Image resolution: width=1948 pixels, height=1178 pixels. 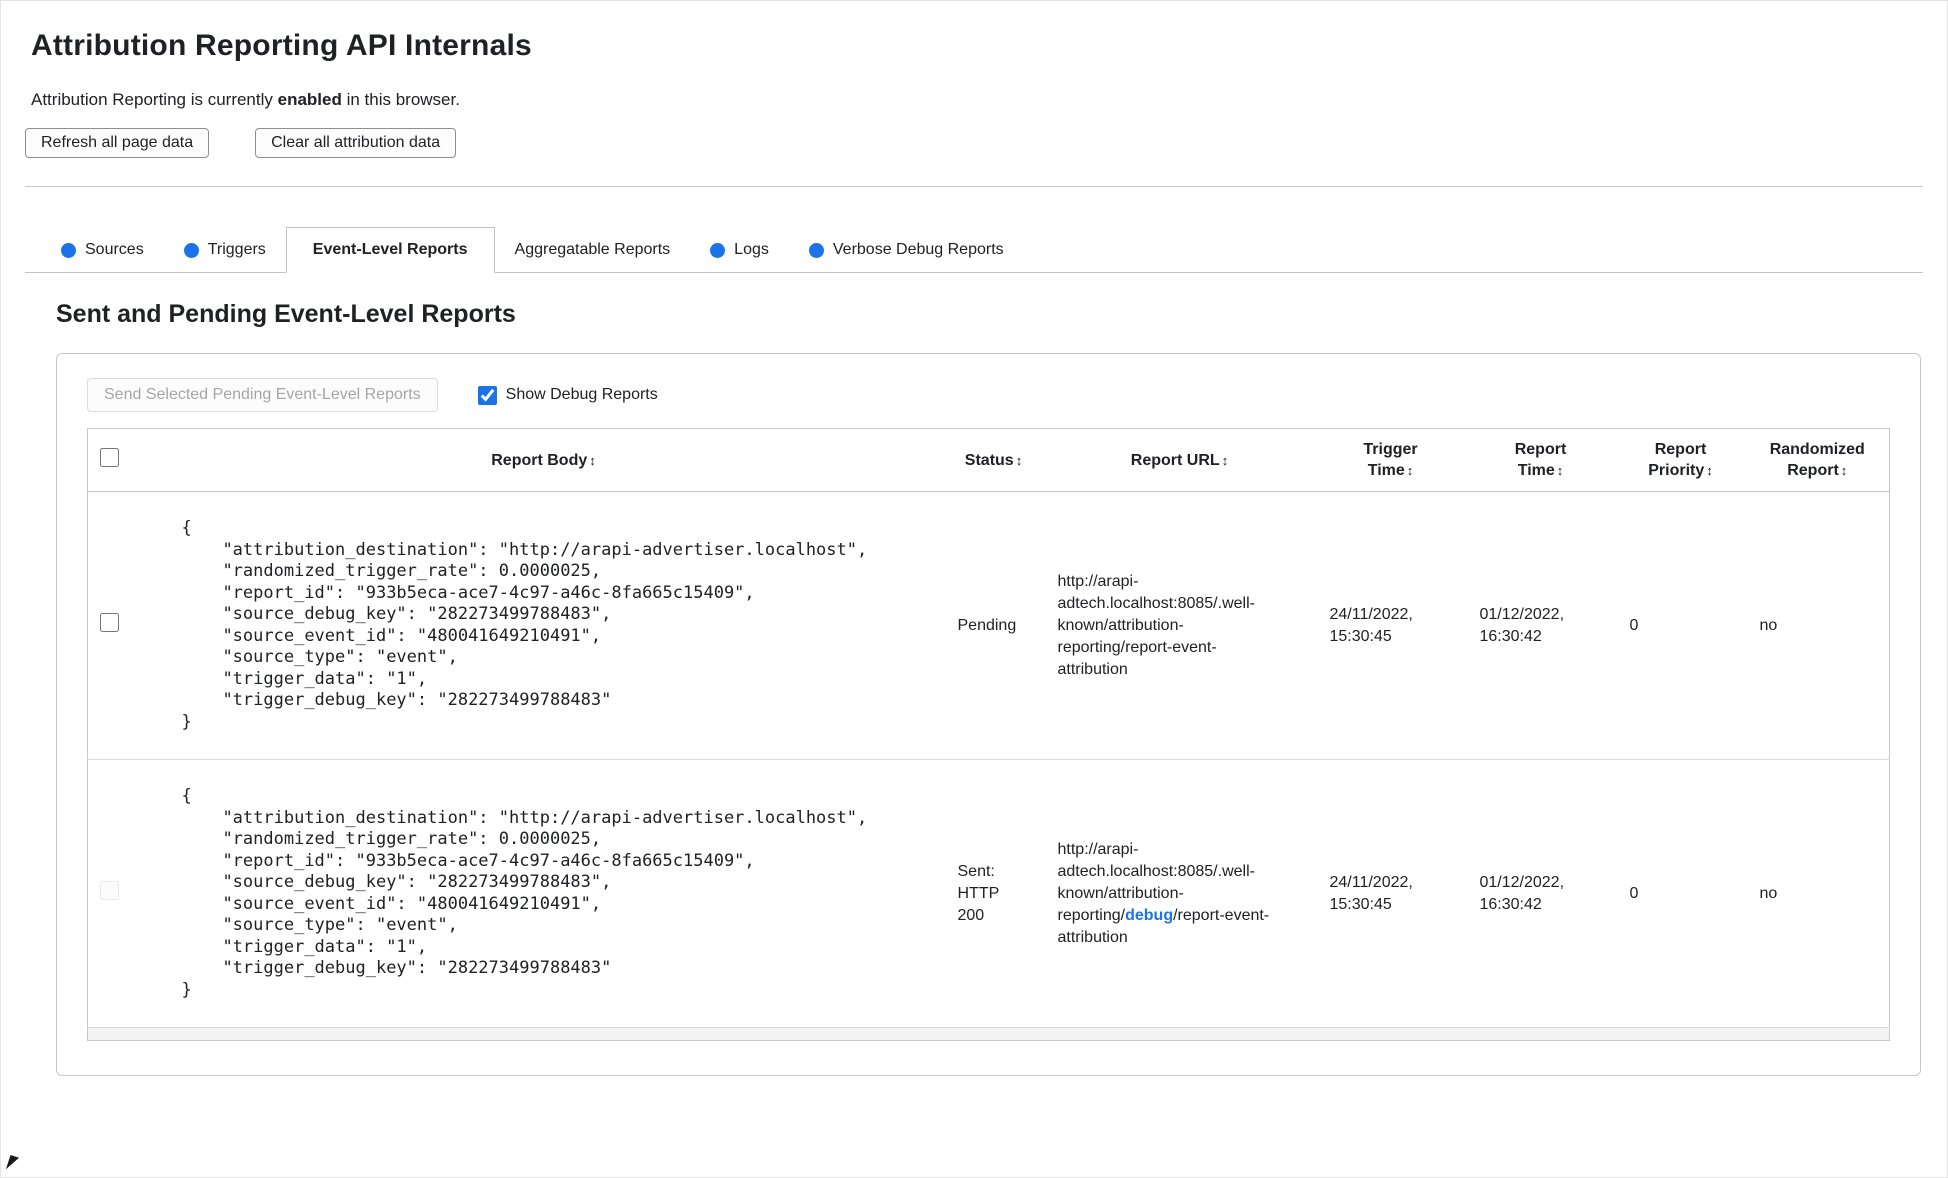 I want to click on tab-verbose-debug-reports: Verbose Debug Reports, so click(x=906, y=250).